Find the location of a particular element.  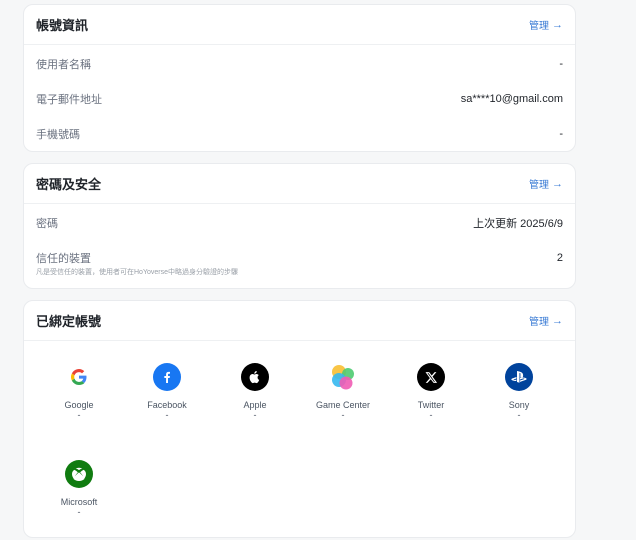

account-microsoft: Microsoft - is located at coordinates (79, 488).